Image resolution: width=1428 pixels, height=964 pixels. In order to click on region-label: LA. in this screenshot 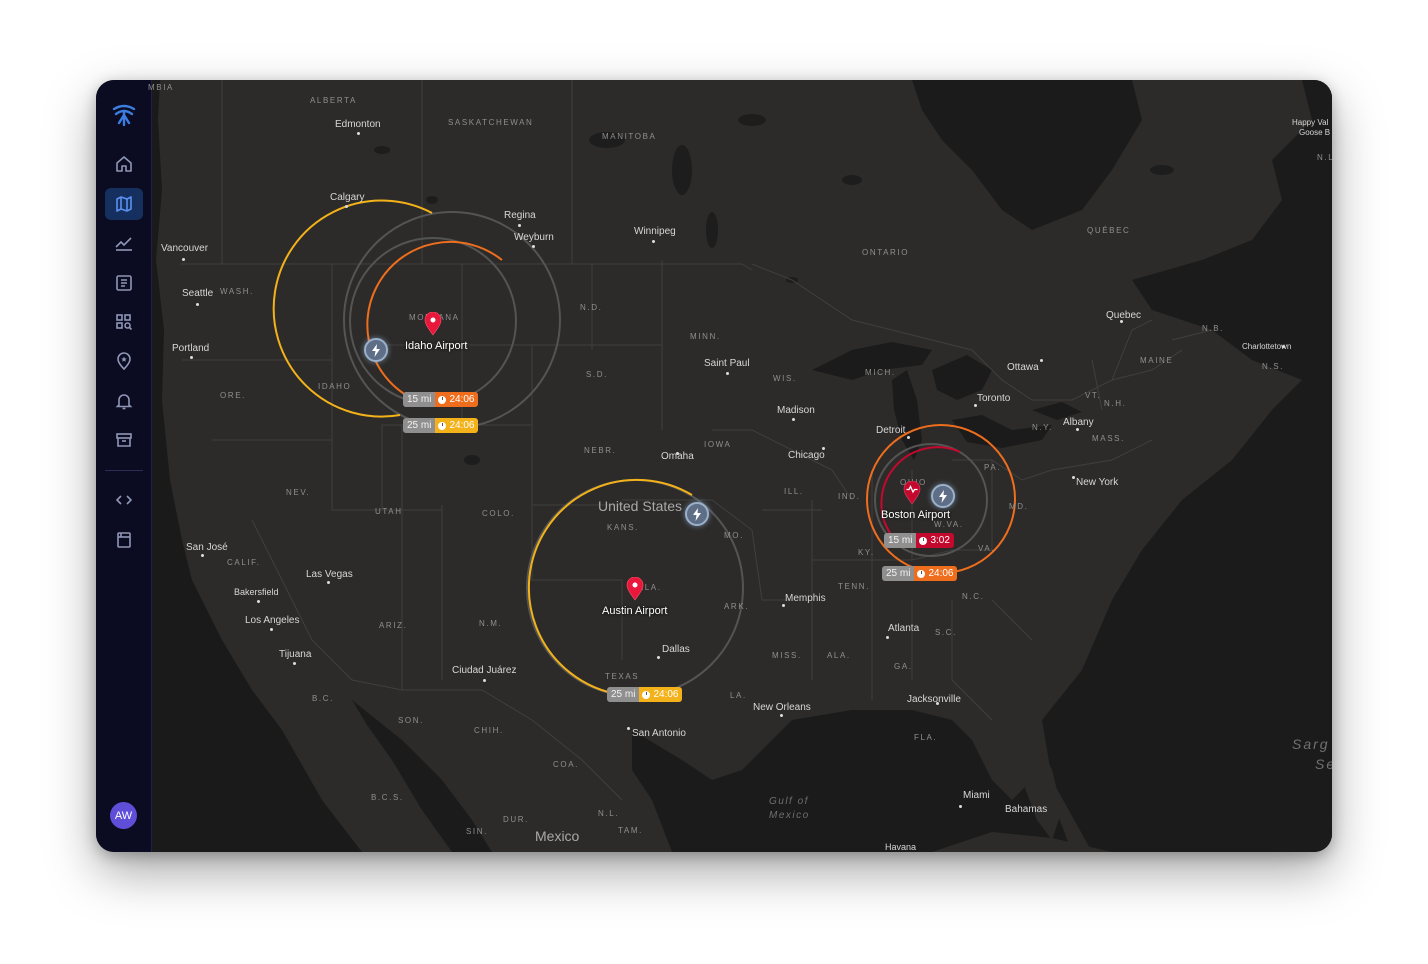, I will do `click(738, 695)`.